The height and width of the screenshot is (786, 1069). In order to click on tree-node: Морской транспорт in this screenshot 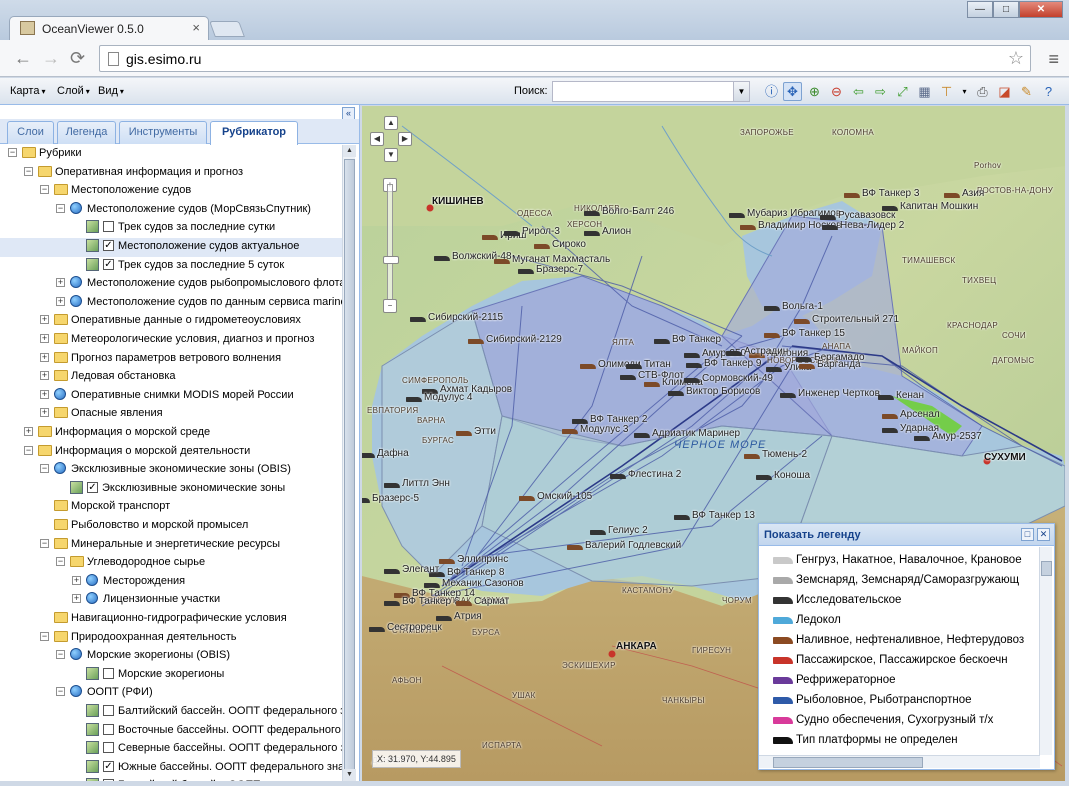, I will do `click(171, 507)`.